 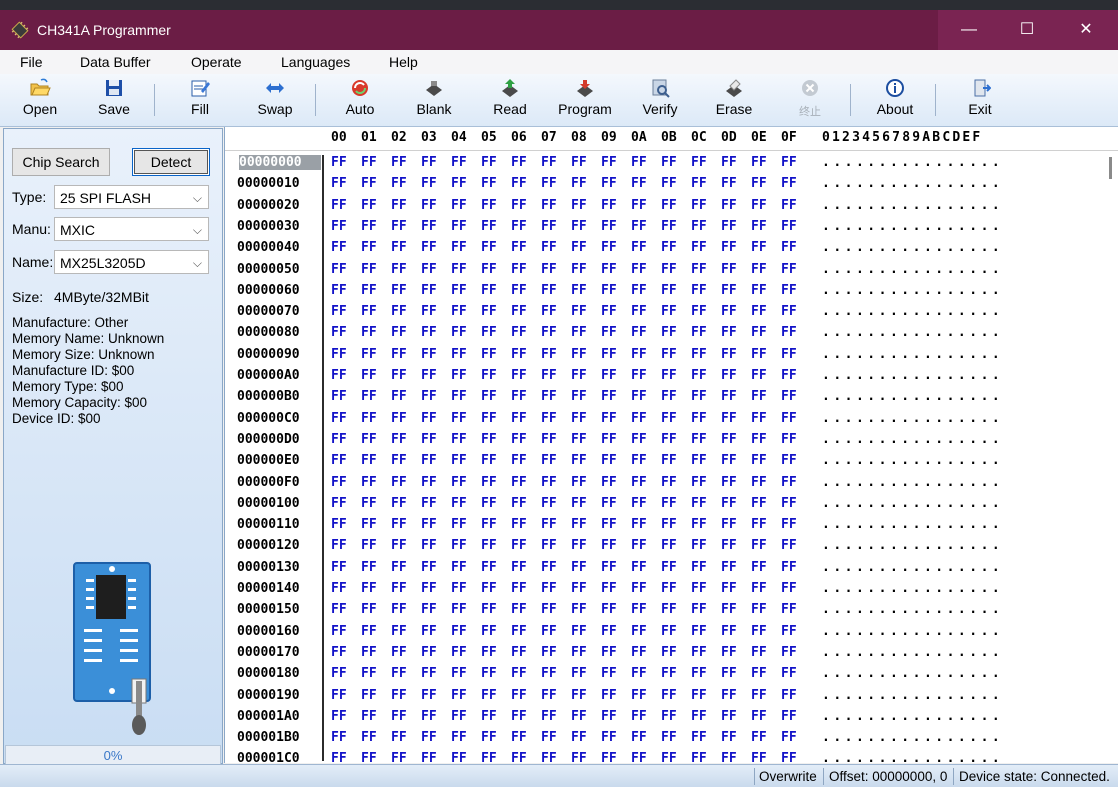 I want to click on stop-button: 终止, so click(x=810, y=100).